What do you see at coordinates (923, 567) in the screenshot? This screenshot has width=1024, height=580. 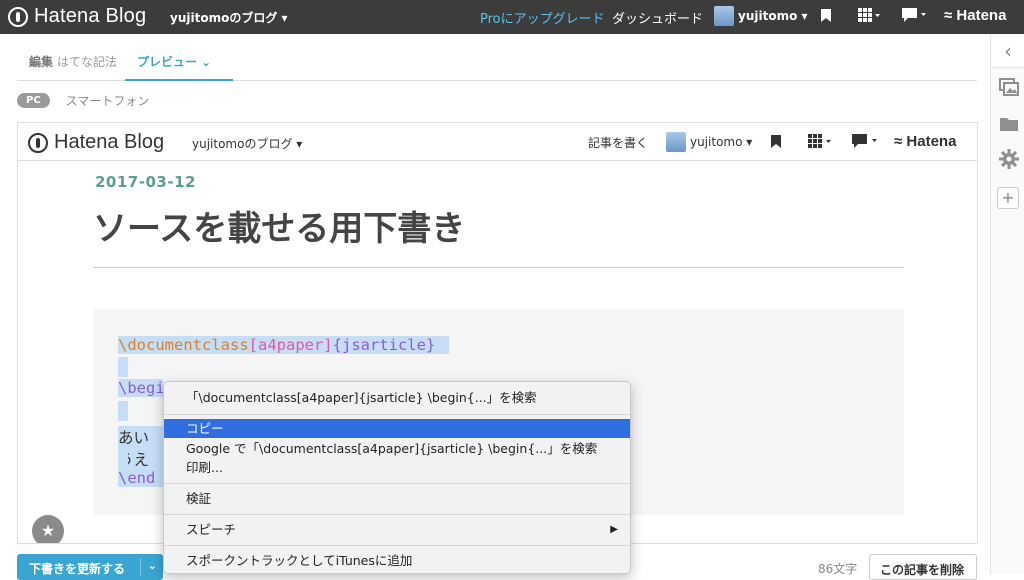 I see `delete-article-button: この記事を削除` at bounding box center [923, 567].